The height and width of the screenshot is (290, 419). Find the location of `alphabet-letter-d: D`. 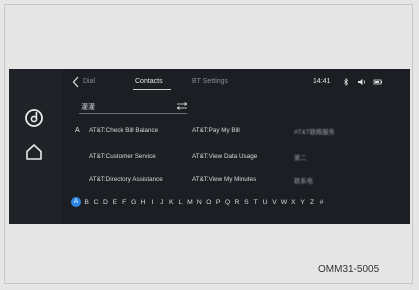

alphabet-letter-d: D is located at coordinates (105, 202).